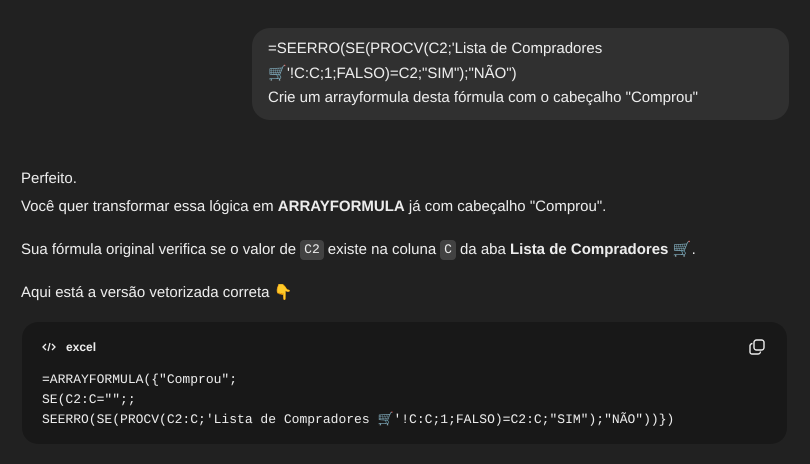 The height and width of the screenshot is (464, 810). What do you see at coordinates (393, 74) in the screenshot?
I see `message-text: 🛒'!C:C;1;FALSO)=C2;"SIM");"NÃO")` at bounding box center [393, 74].